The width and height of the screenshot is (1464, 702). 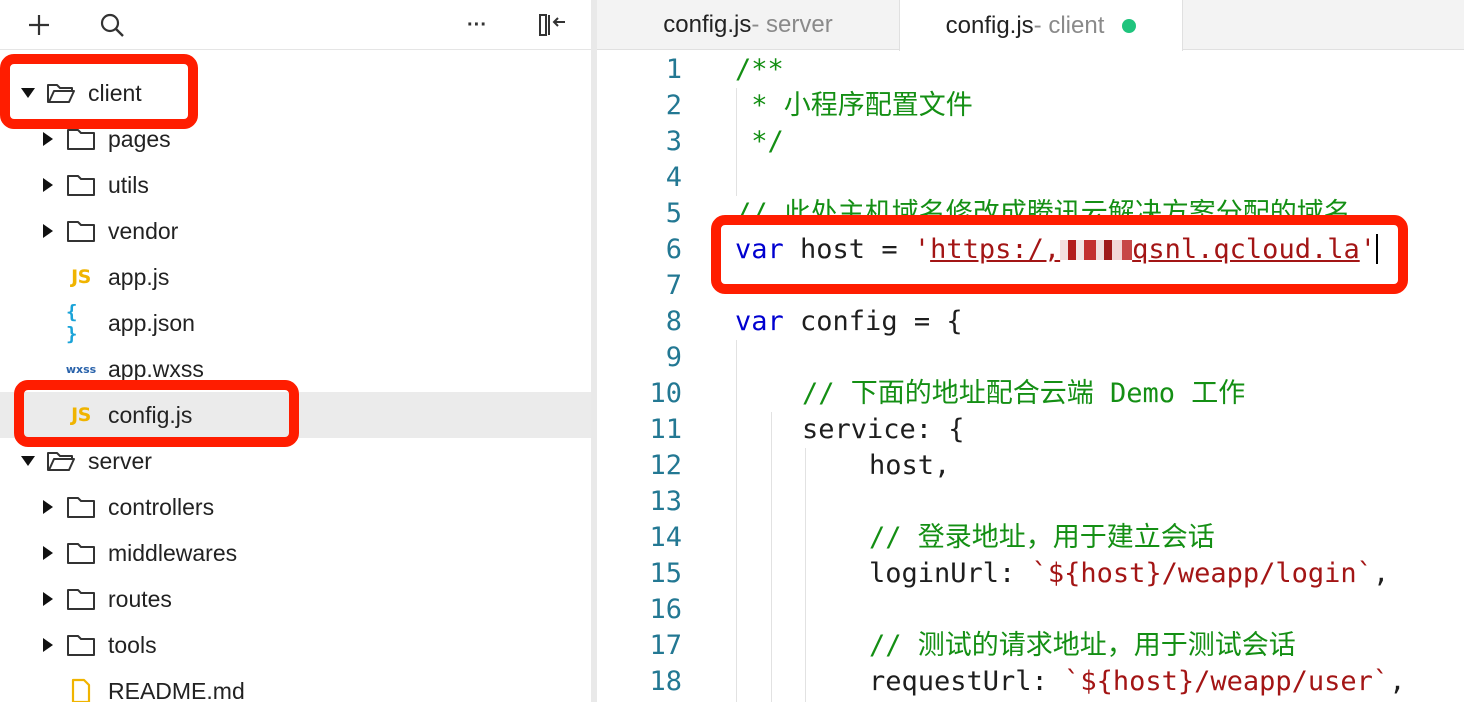 I want to click on redacted-region, so click(x=1096, y=250).